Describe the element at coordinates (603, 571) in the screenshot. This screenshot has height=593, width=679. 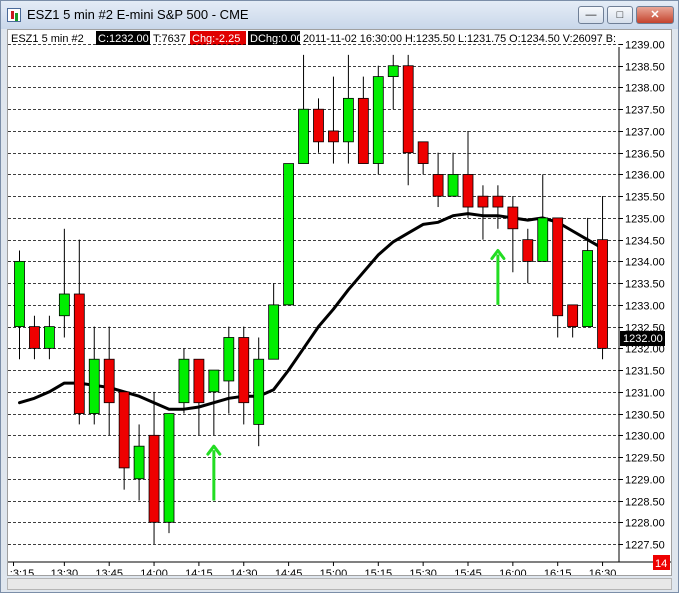
I see `time-tick-label: 16:30` at that location.